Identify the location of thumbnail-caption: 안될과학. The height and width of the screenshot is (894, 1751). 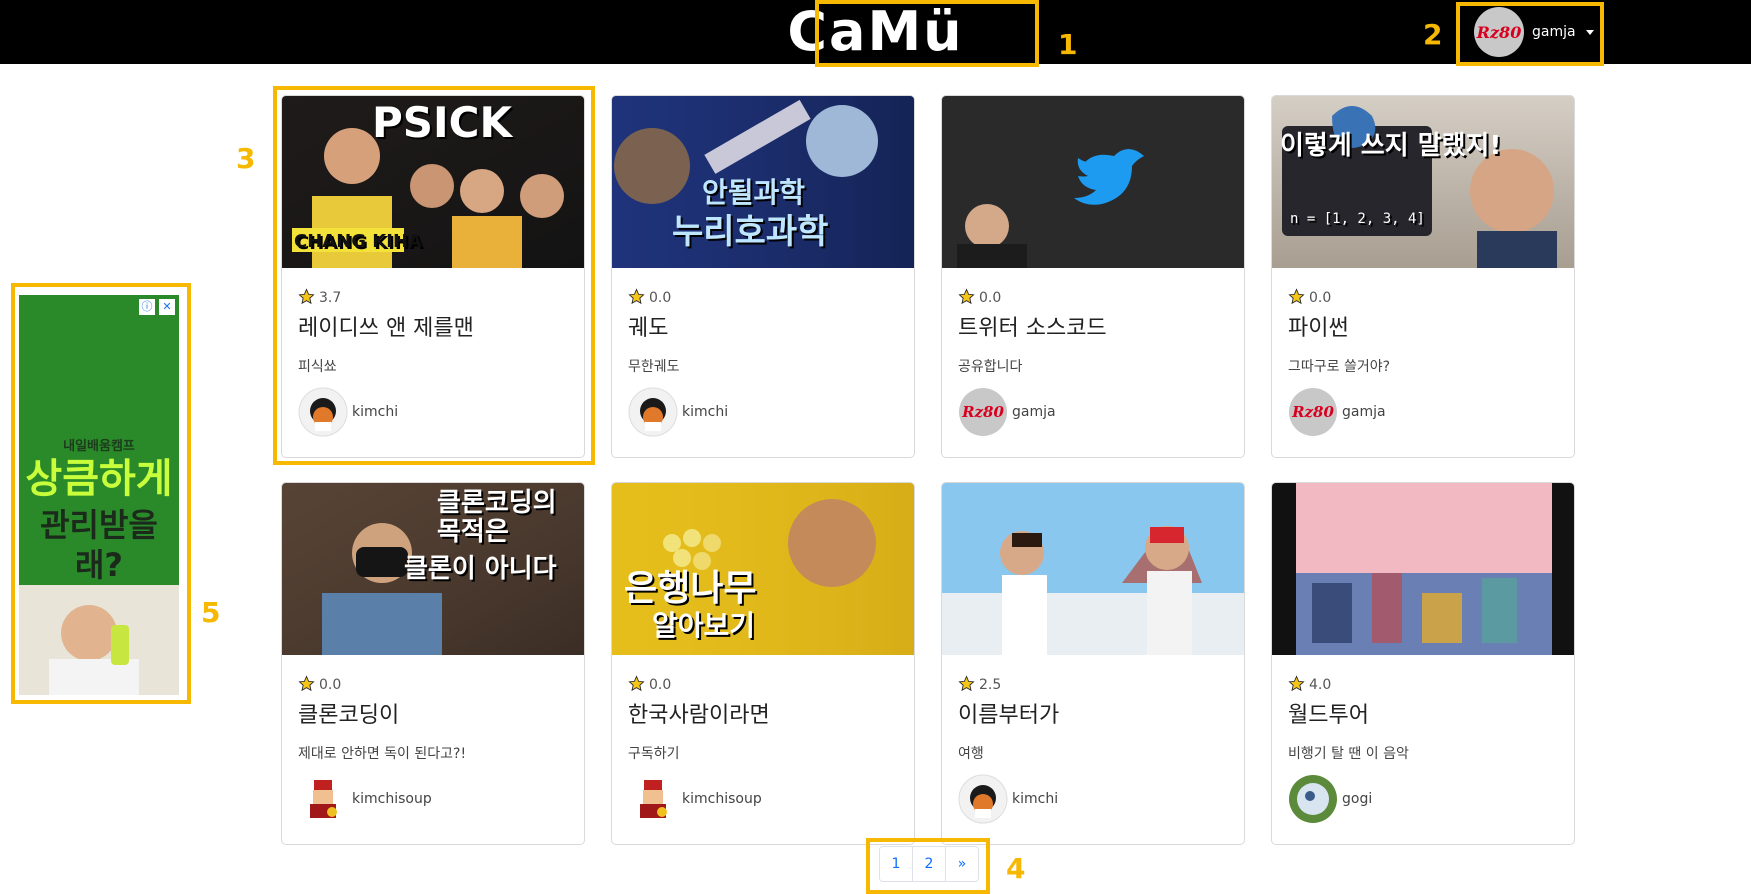
(754, 192).